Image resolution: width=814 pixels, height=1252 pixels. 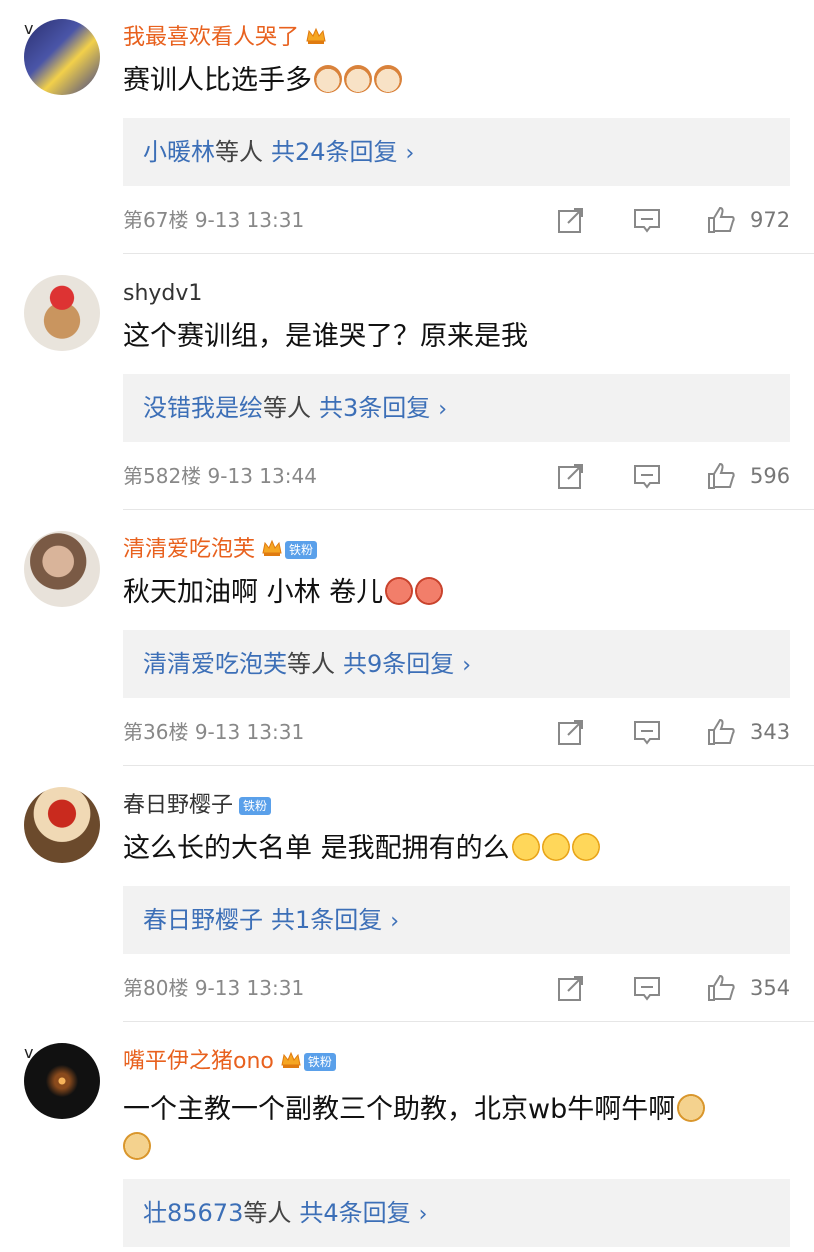 What do you see at coordinates (156, 988) in the screenshot?
I see `floor-number: 第80楼` at bounding box center [156, 988].